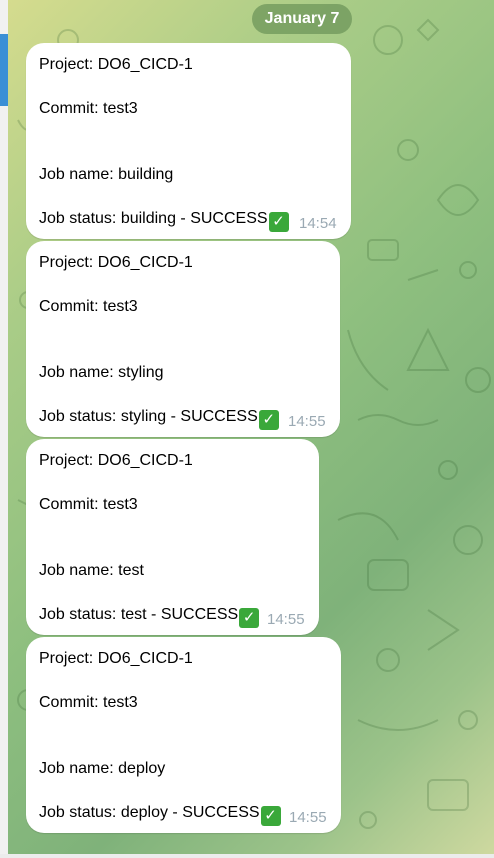  I want to click on message-job-status: Job status: styling - SUCCESS ✓, so click(159, 419).